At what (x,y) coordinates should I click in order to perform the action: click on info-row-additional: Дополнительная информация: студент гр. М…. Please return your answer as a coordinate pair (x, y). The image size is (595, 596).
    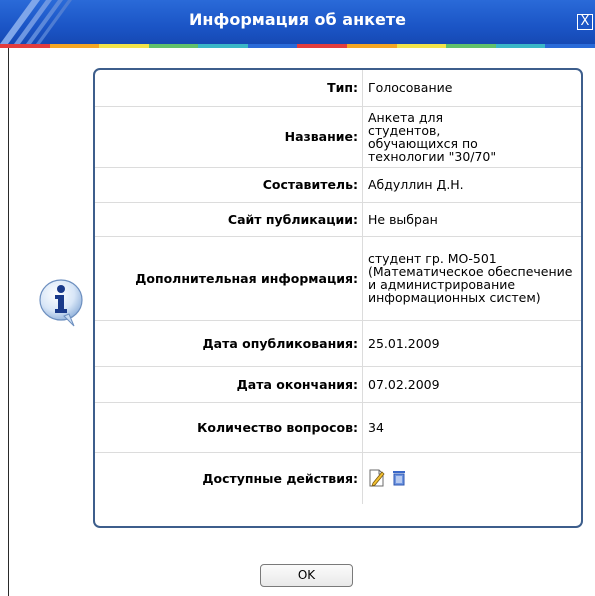
    Looking at the image, I should click on (338, 278).